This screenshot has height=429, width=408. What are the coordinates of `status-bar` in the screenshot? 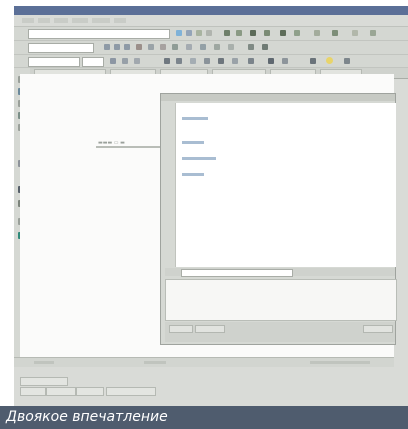 It's located at (204, 362).